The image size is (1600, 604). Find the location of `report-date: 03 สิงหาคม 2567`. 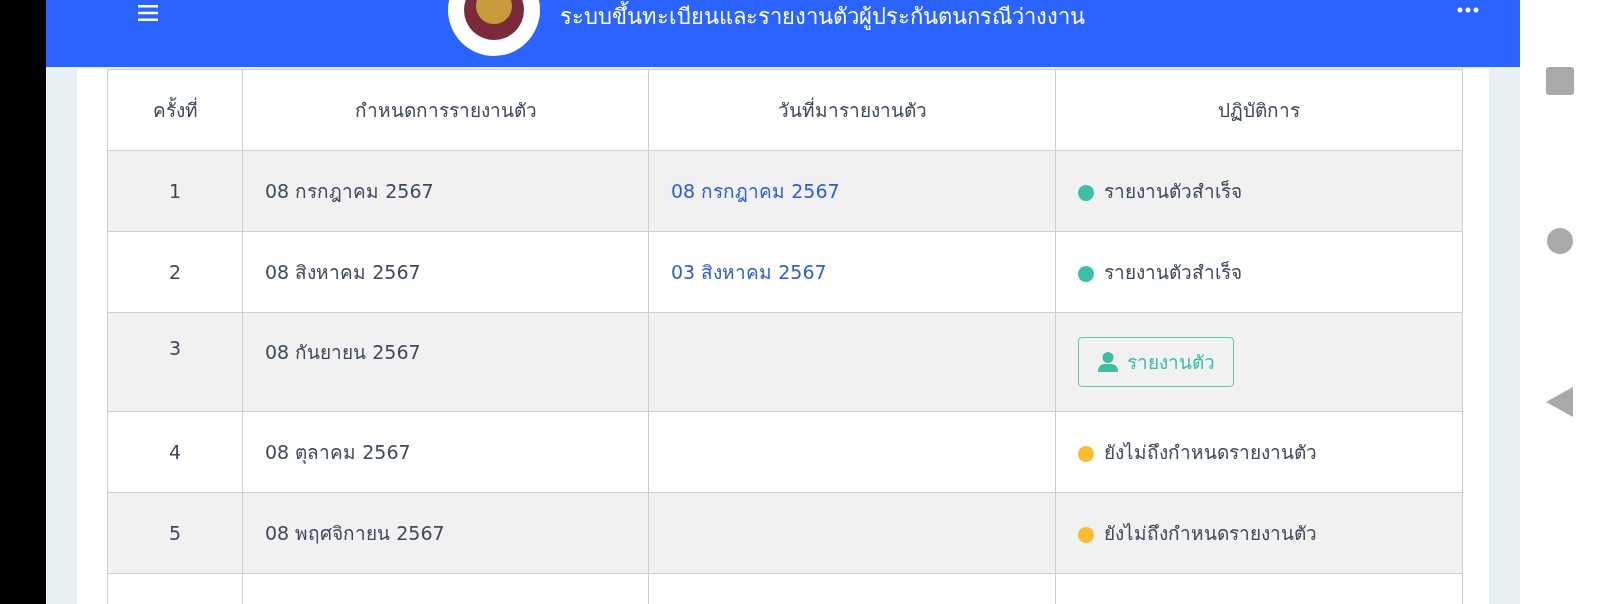

report-date: 03 สิงหาคม 2567 is located at coordinates (749, 272).